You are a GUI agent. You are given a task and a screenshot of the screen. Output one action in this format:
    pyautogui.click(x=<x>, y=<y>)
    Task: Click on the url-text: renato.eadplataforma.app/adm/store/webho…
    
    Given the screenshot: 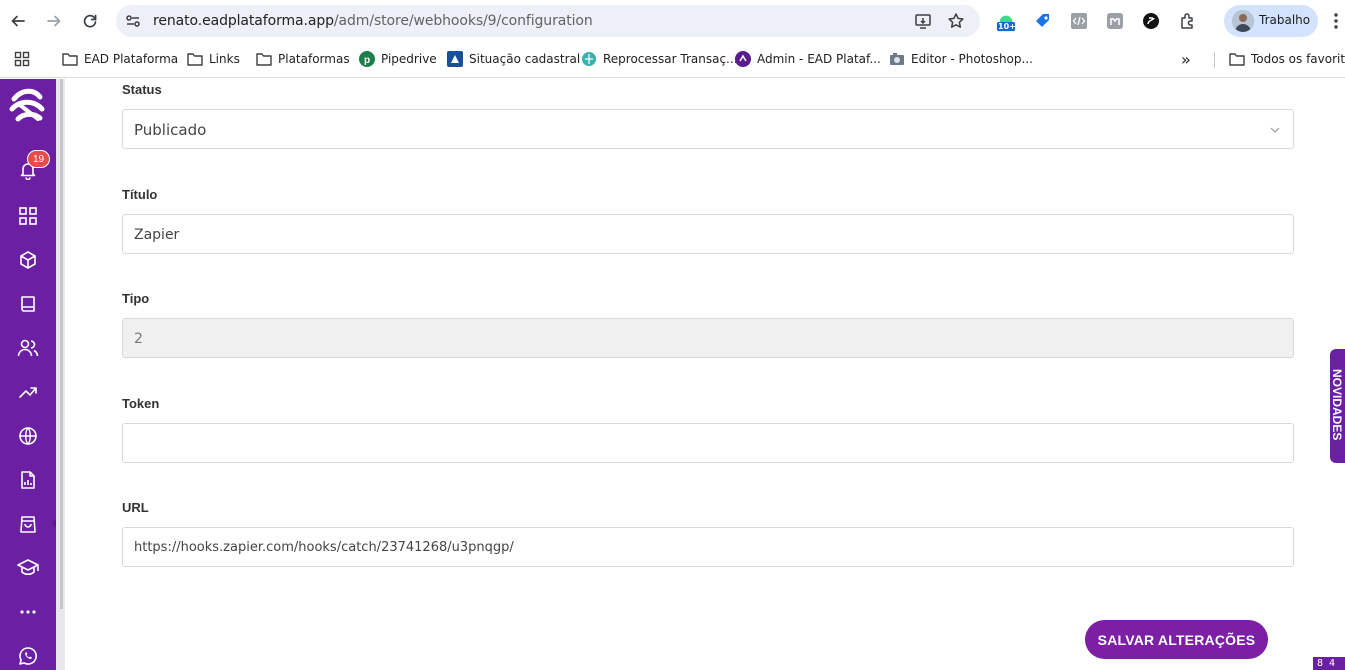 What is the action you would take?
    pyautogui.click(x=373, y=21)
    